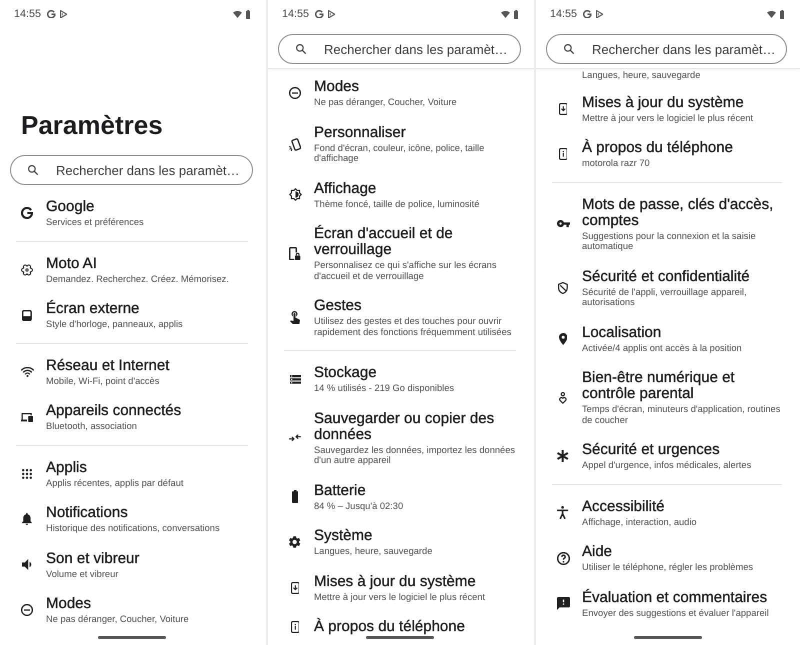  Describe the element at coordinates (295, 379) in the screenshot. I see `storage-bars-icon` at that location.